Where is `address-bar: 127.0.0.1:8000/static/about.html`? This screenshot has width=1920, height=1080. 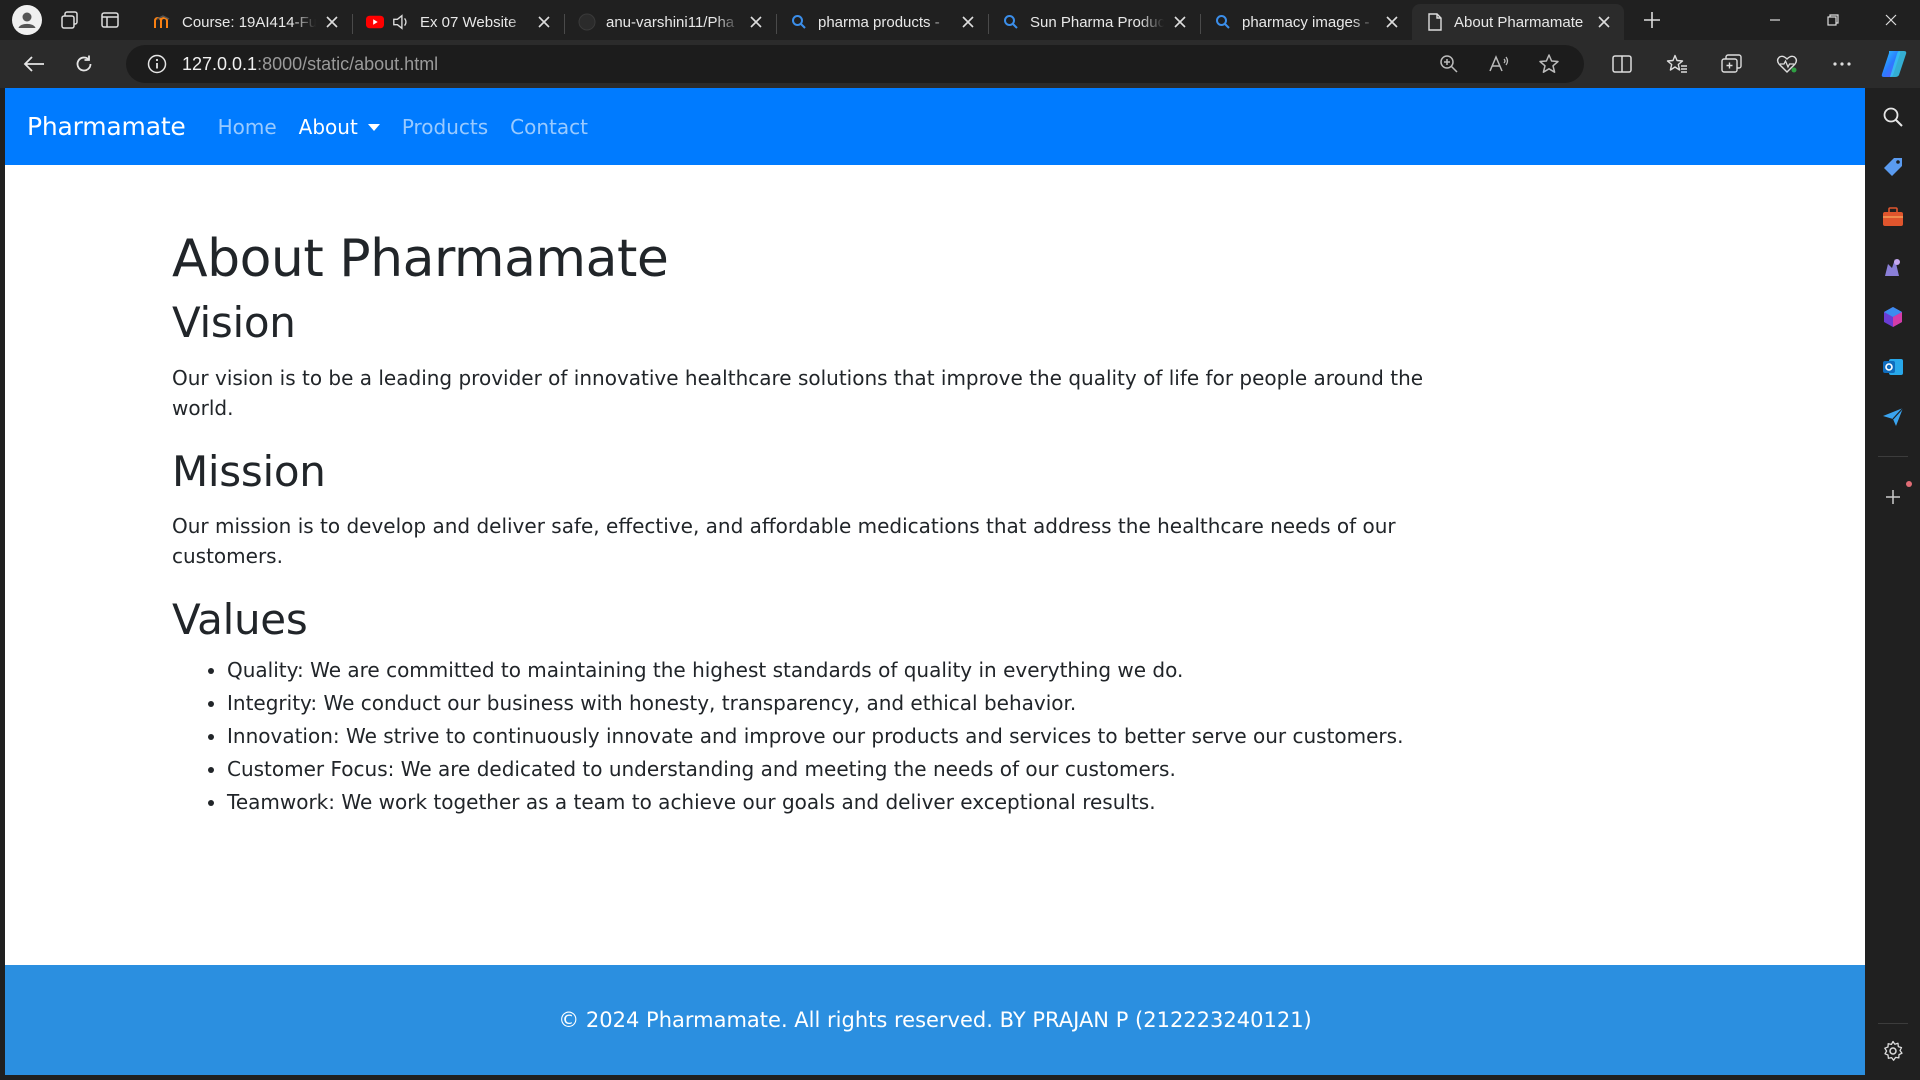
address-bar: 127.0.0.1:8000/static/about.html is located at coordinates (855, 64).